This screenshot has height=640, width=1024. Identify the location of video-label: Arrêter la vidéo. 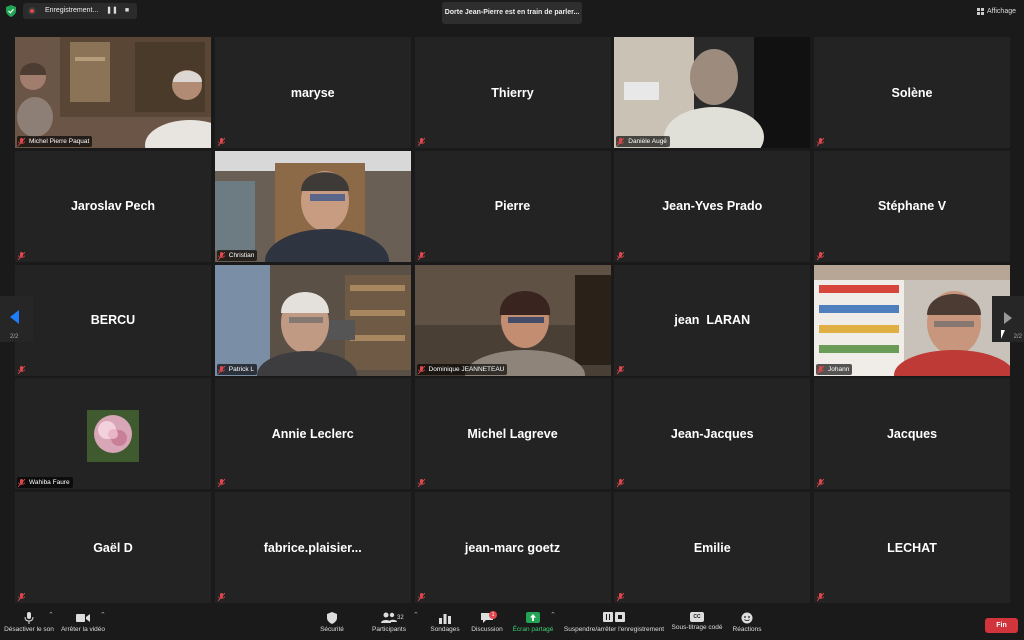
(83, 629).